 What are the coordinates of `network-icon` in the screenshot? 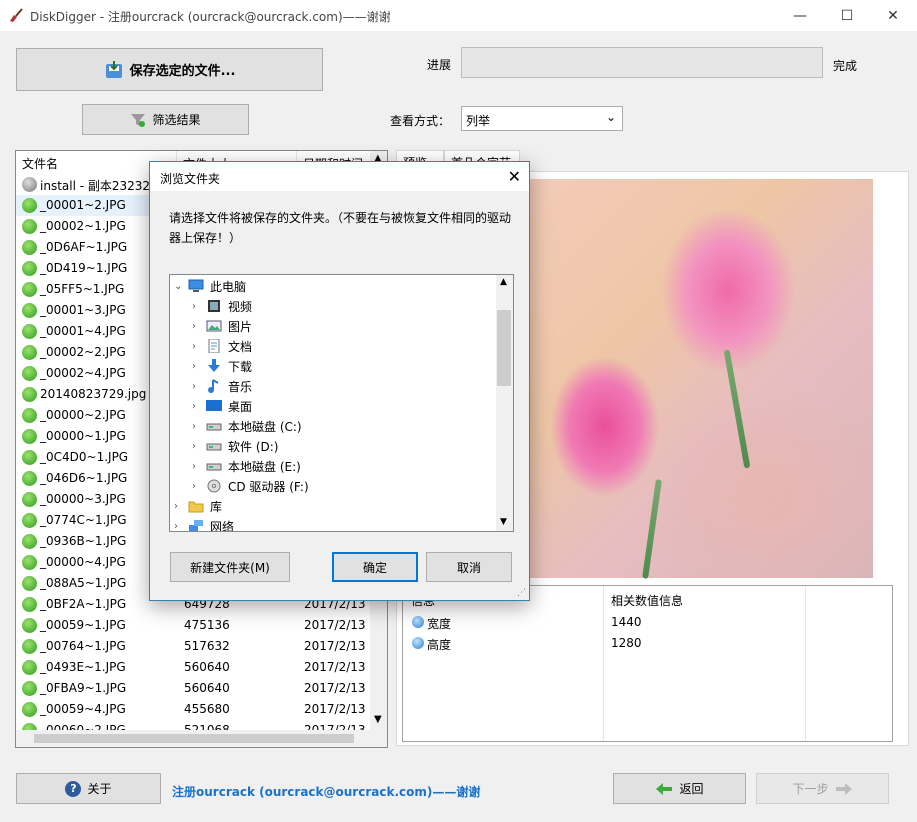 It's located at (196, 525).